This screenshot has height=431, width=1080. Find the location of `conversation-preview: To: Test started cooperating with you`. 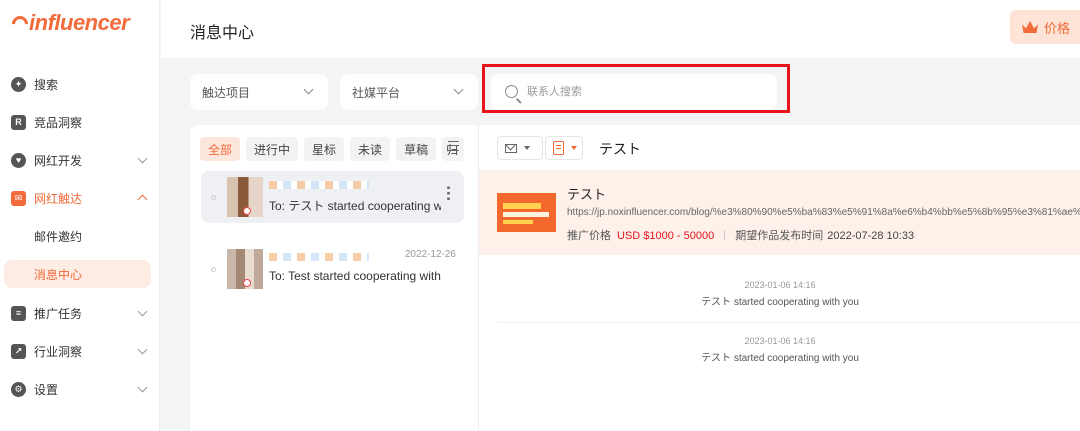

conversation-preview: To: Test started cooperating with you is located at coordinates (355, 276).